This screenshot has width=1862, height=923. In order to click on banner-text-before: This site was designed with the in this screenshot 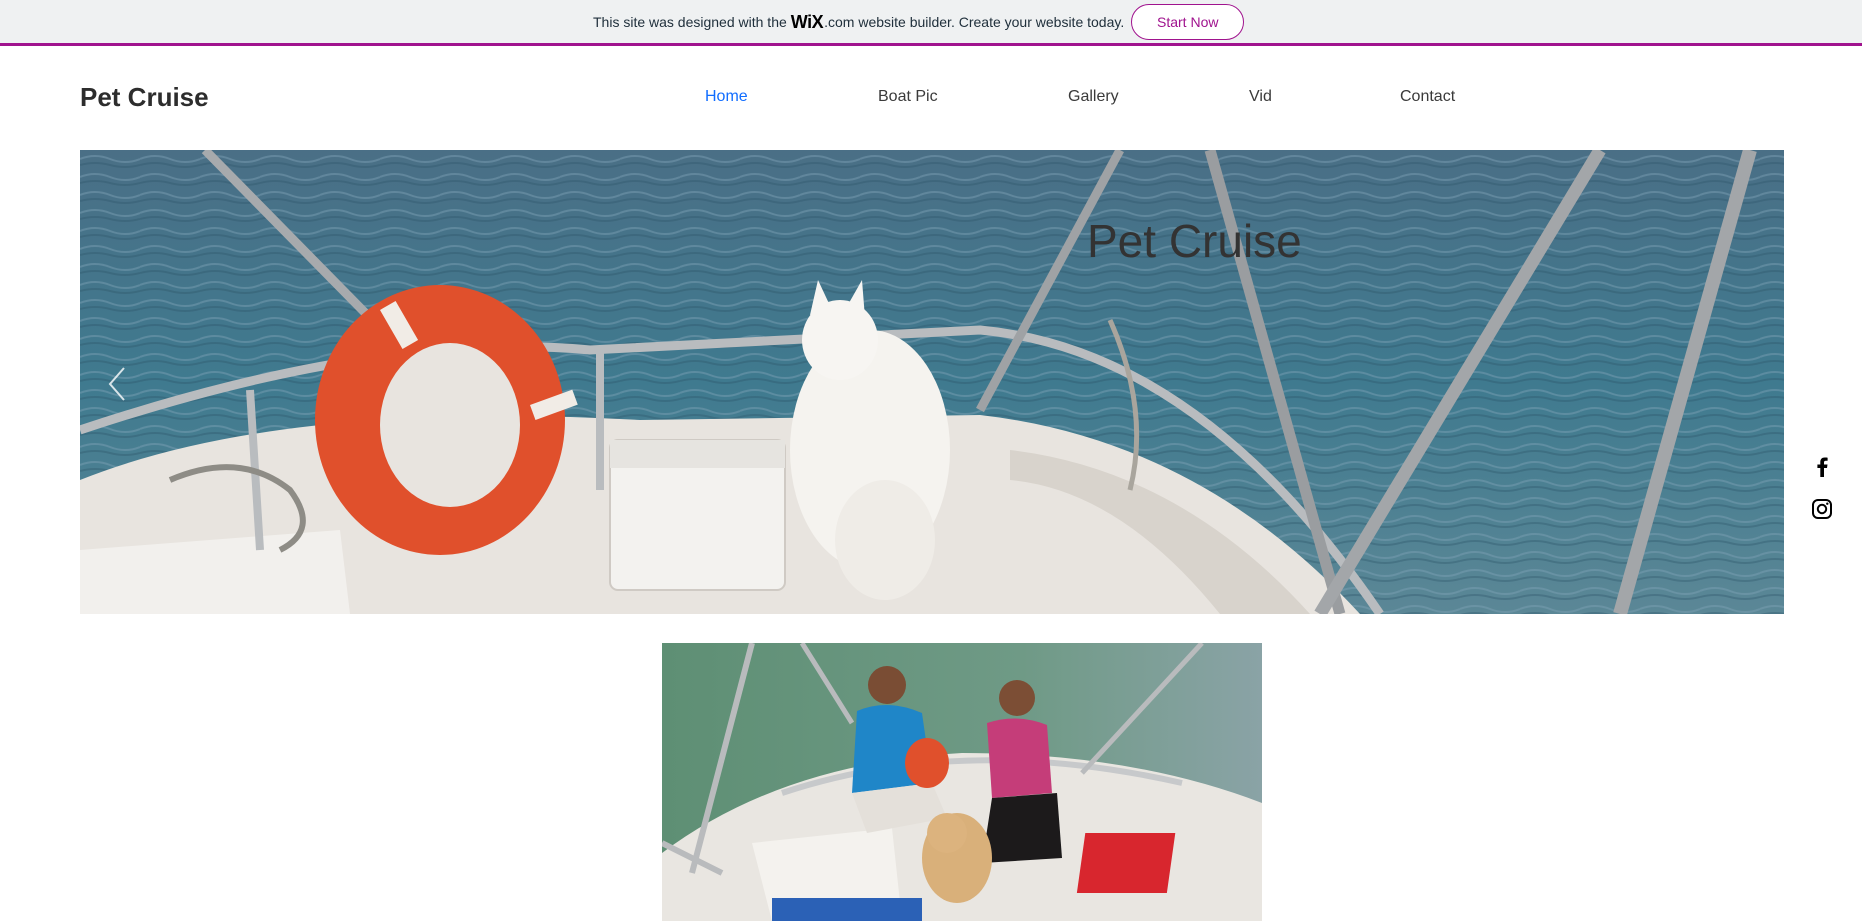, I will do `click(690, 22)`.